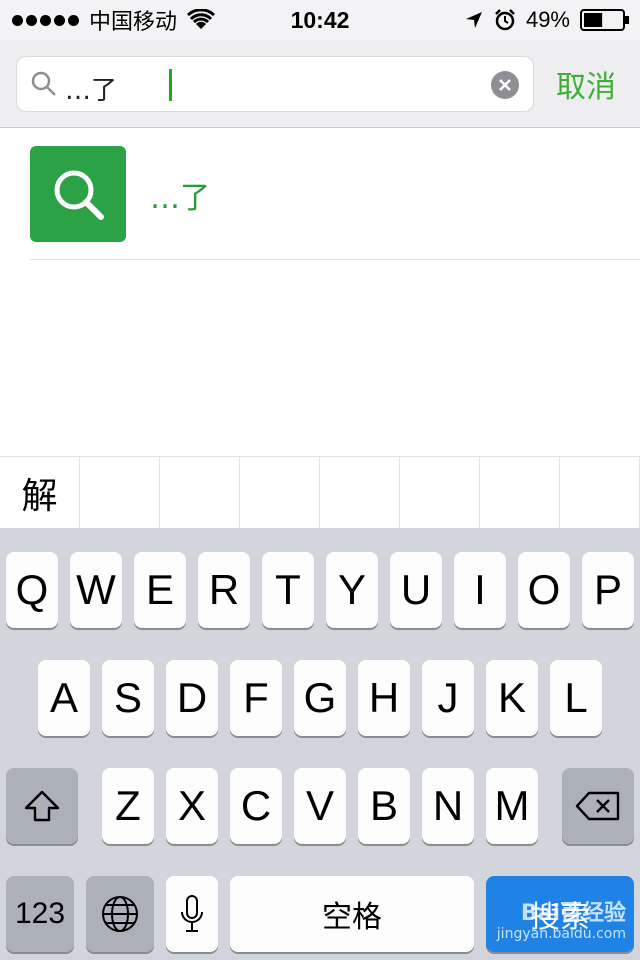 This screenshot has height=960, width=640. What do you see at coordinates (598, 806) in the screenshot?
I see `backspace-icon` at bounding box center [598, 806].